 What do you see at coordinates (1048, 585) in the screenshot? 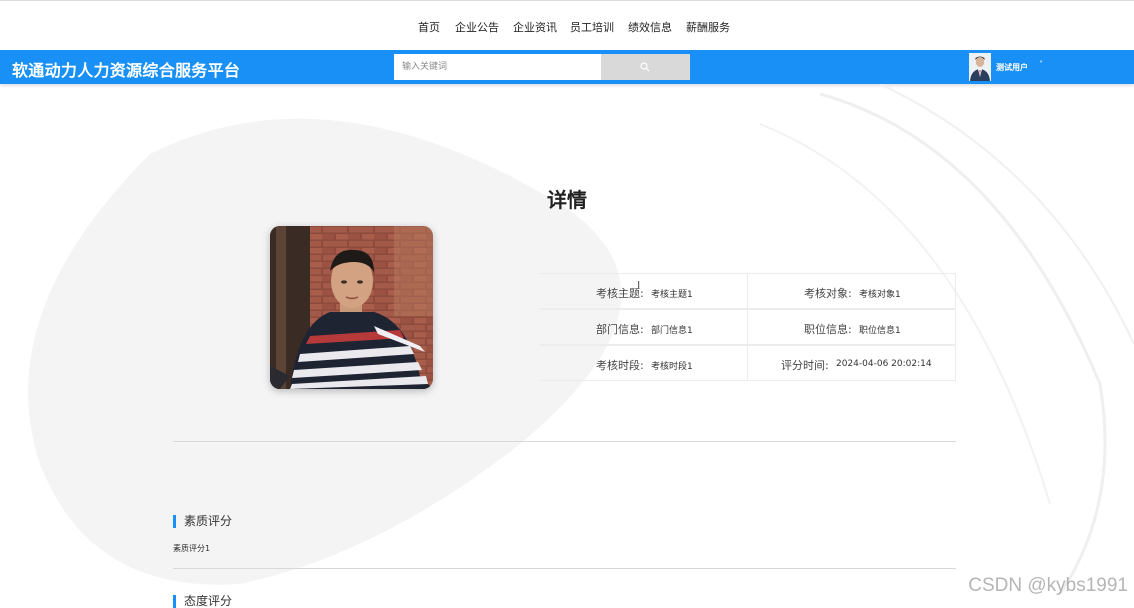
I see `watermark: CSDN @kybs1991` at bounding box center [1048, 585].